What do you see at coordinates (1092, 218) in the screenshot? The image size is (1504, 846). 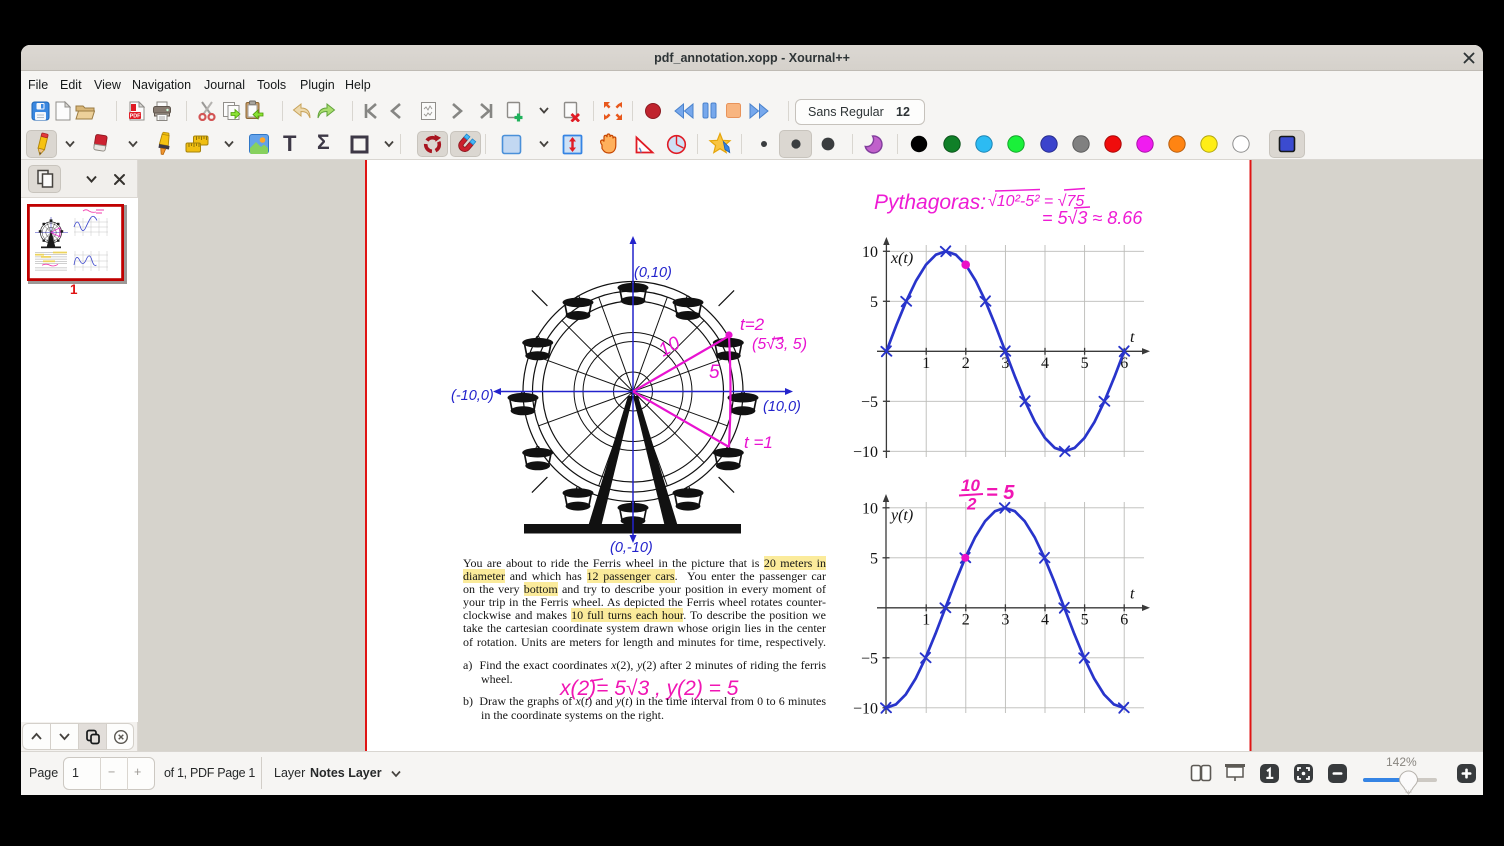 I see `svg-text: = 5√3 ≈ 8.66` at bounding box center [1092, 218].